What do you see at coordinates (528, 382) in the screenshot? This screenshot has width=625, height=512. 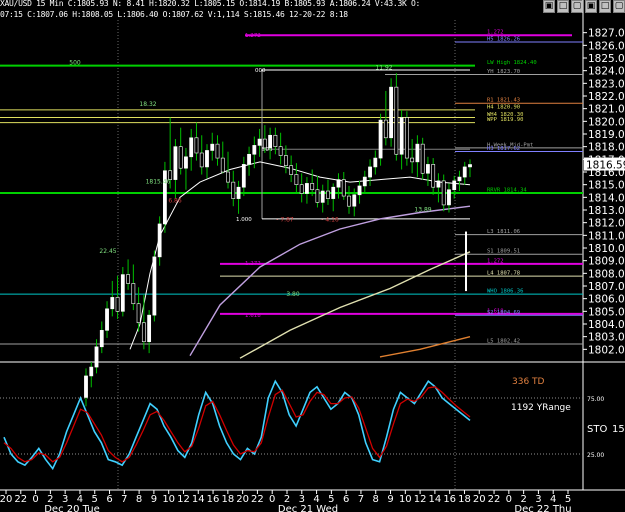 I see `indicator-label-td: 336 TD` at bounding box center [528, 382].